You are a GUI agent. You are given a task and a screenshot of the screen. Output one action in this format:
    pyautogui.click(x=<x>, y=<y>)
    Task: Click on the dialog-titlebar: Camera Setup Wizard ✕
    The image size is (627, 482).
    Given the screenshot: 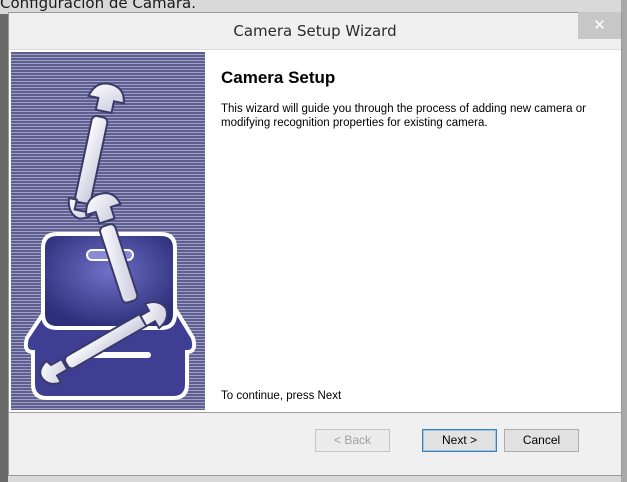 What is the action you would take?
    pyautogui.click(x=315, y=30)
    